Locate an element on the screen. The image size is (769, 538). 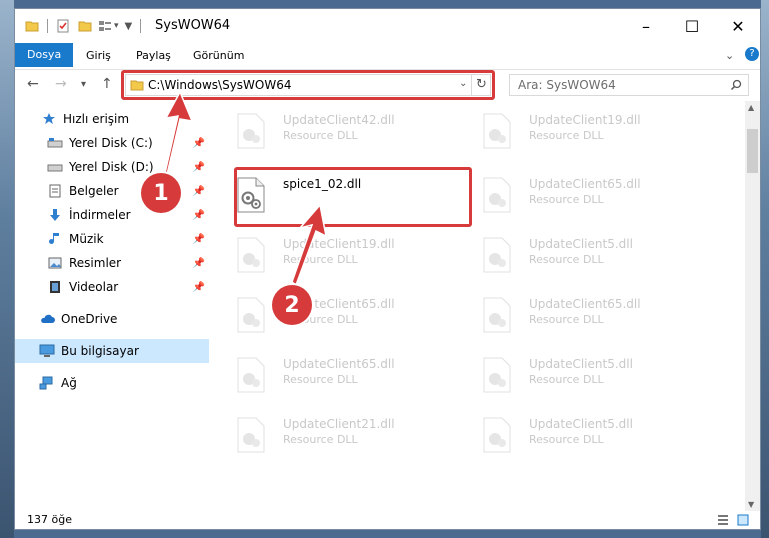
step-2-badge: 2 is located at coordinates (292, 305).